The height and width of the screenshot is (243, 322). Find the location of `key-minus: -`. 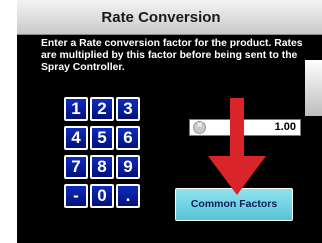

key-minus: - is located at coordinates (76, 196).